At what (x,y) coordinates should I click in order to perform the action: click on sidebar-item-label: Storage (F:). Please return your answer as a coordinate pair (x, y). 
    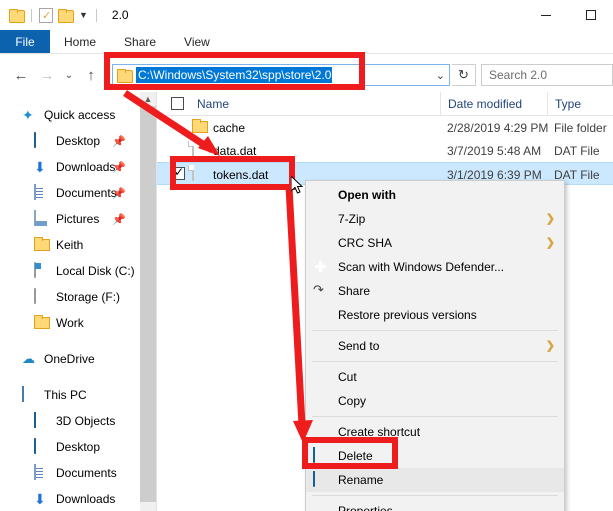
    Looking at the image, I should click on (88, 297).